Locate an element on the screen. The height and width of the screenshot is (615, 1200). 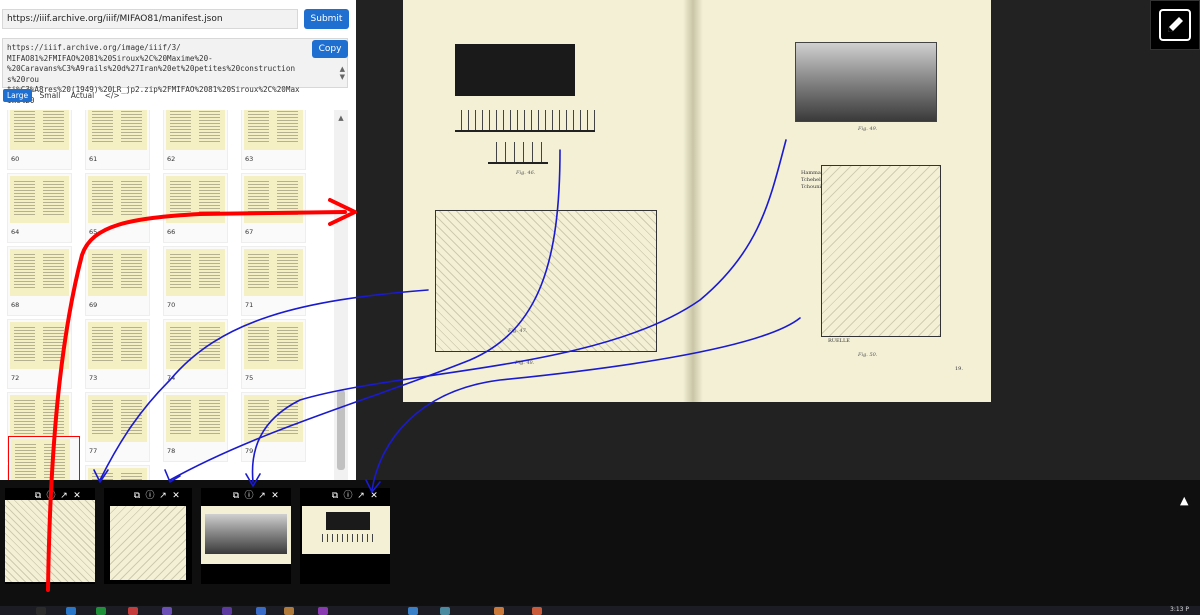
edit-button is located at coordinates (1175, 25).